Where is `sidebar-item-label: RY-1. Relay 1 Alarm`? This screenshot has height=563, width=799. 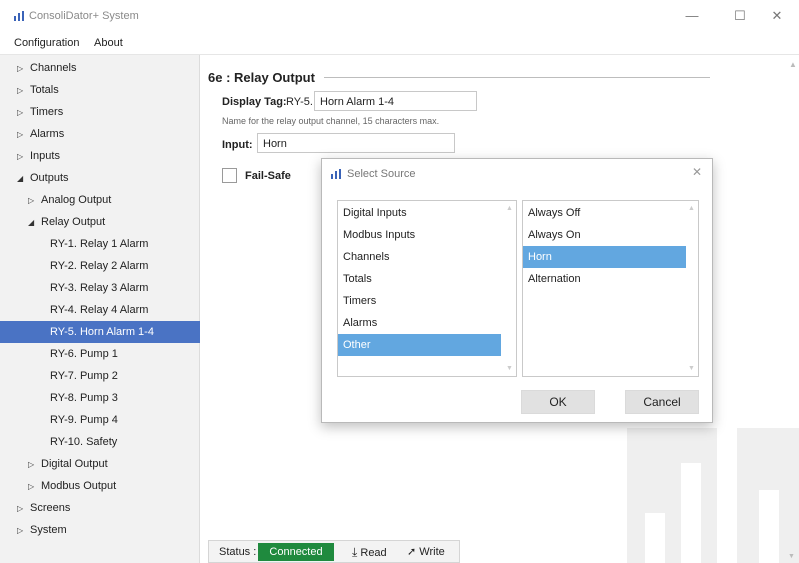 sidebar-item-label: RY-1. Relay 1 Alarm is located at coordinates (99, 244).